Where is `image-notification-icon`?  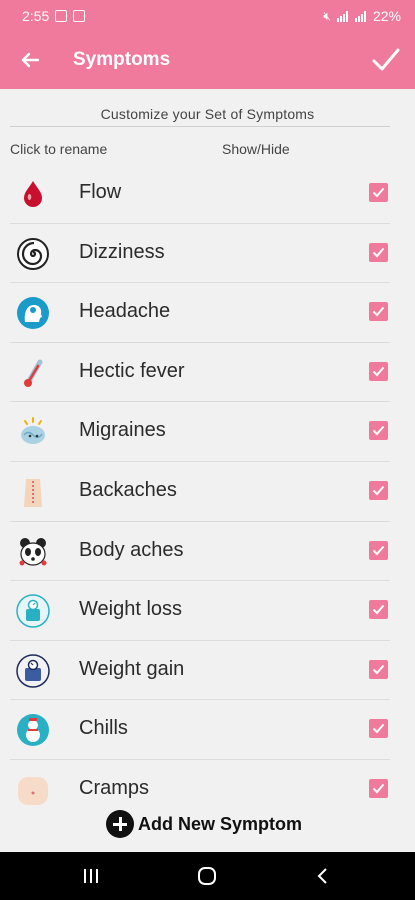
image-notification-icon is located at coordinates (79, 16).